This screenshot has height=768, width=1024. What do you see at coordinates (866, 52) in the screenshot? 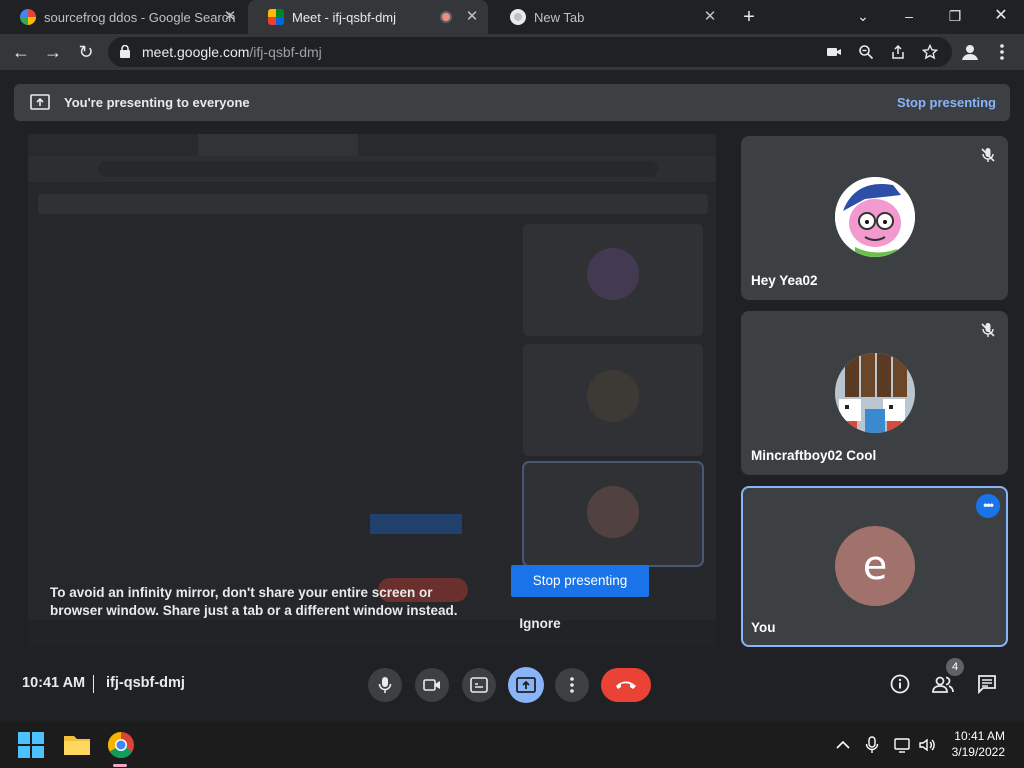
I see `zoom-icon` at bounding box center [866, 52].